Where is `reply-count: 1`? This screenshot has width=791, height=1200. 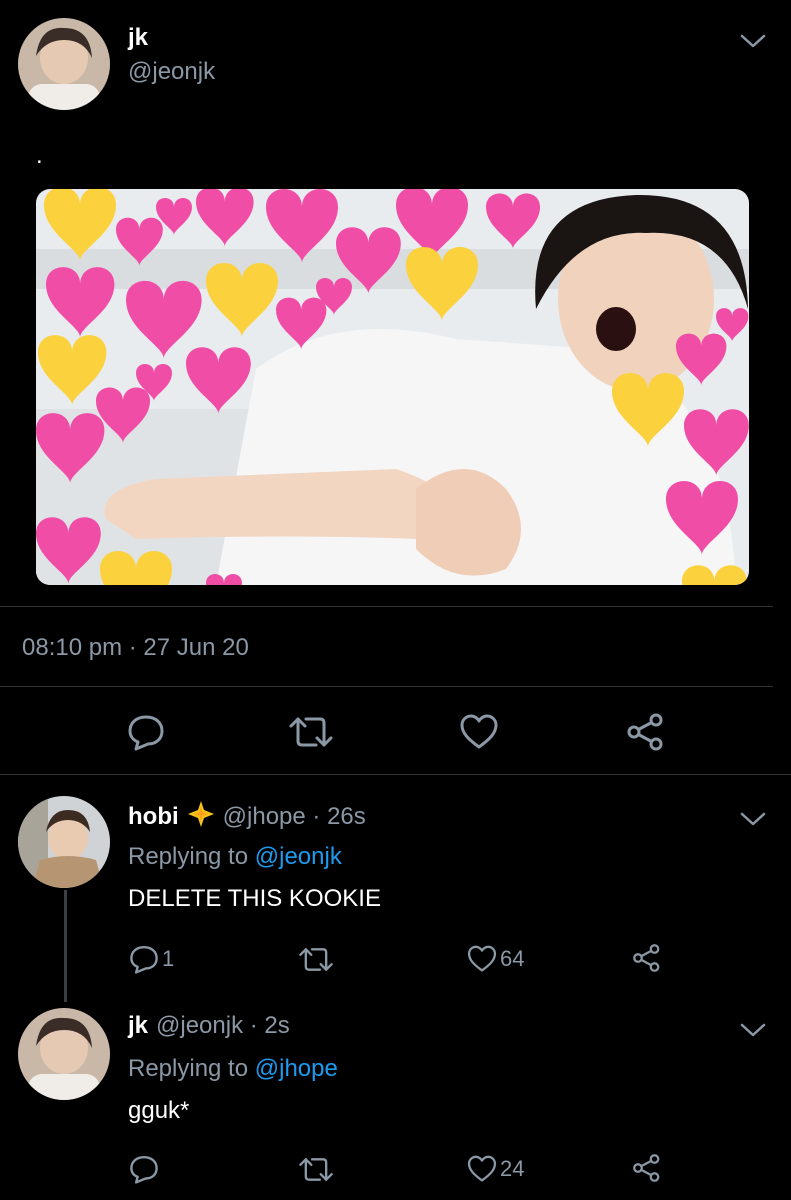
reply-count: 1 is located at coordinates (168, 958).